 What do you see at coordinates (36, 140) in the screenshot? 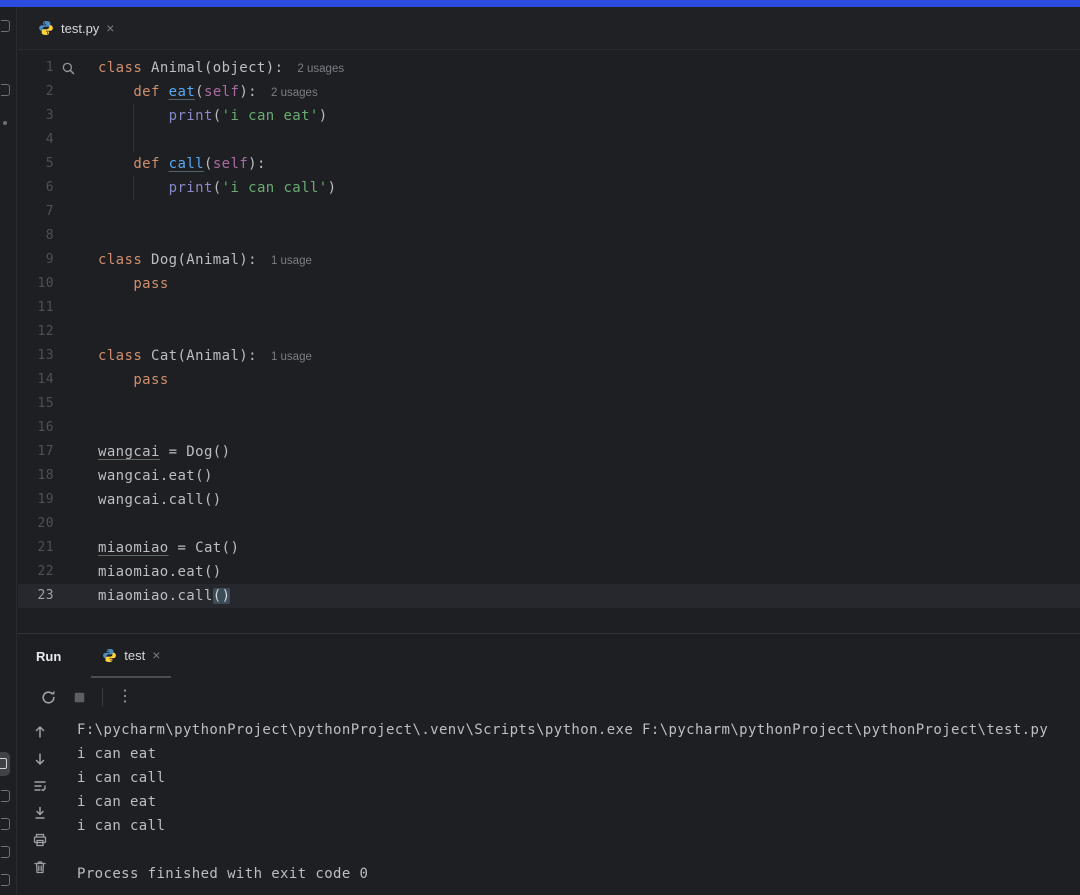
I see `line-number: 4` at bounding box center [36, 140].